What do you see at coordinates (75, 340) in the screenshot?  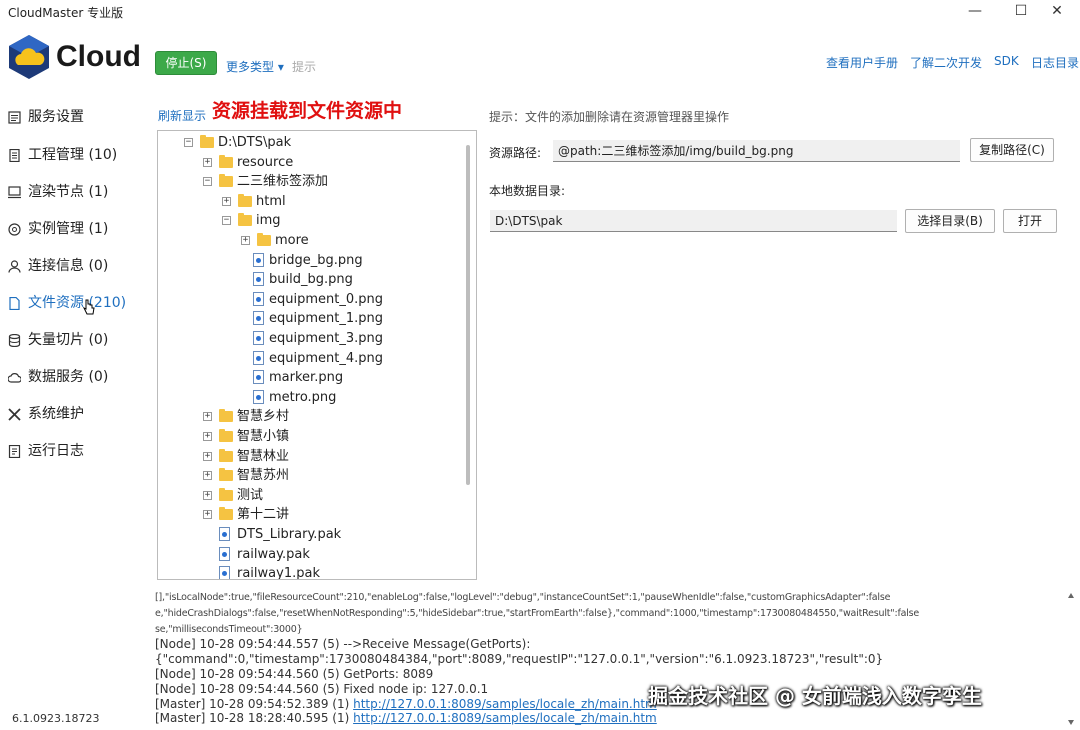 I see `sidebar-item-vector-tiles: 矢量切片 (0)` at bounding box center [75, 340].